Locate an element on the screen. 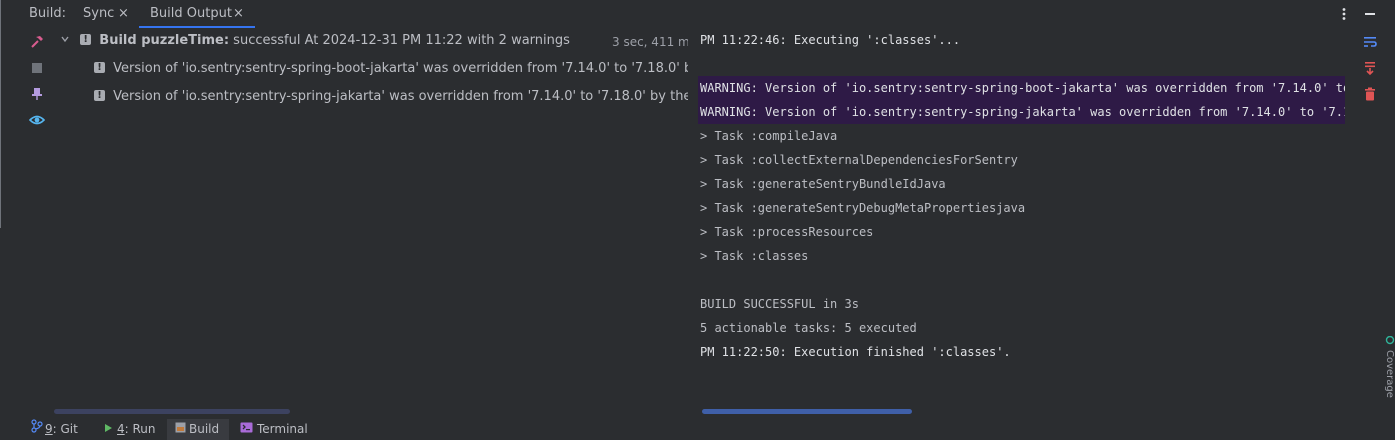 The width and height of the screenshot is (1395, 440). terminal-icon is located at coordinates (248, 429).